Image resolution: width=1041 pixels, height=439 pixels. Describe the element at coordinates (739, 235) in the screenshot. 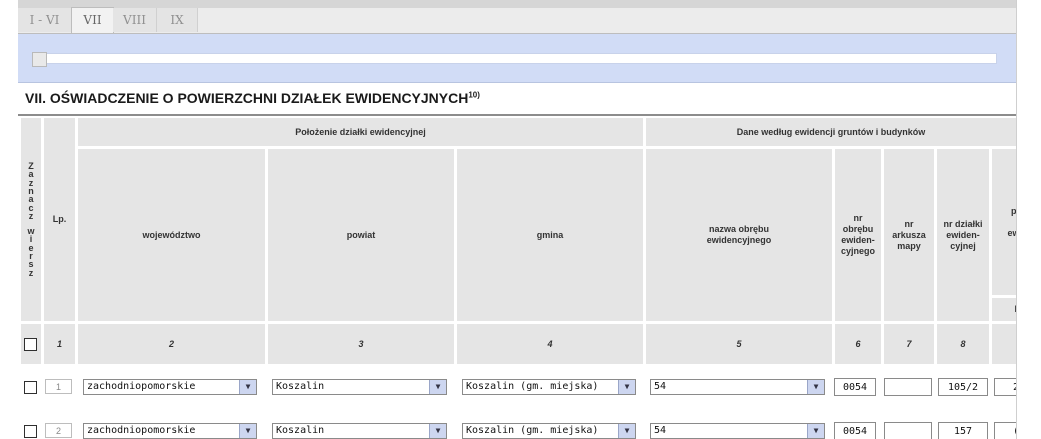

I see `nazwa-obrebu-header: nazwa obrębu ewidencyjnego` at that location.